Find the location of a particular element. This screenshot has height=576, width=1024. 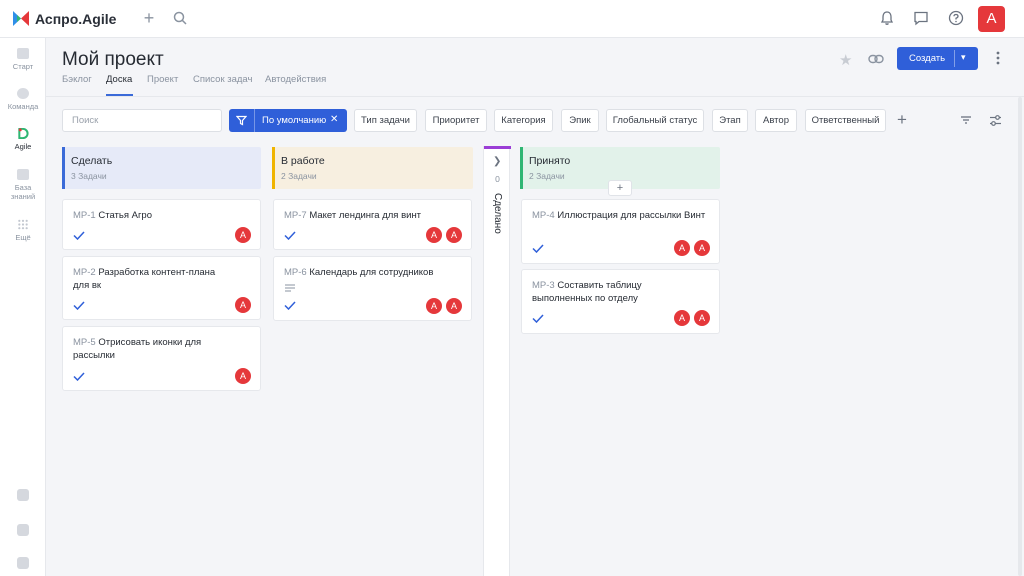

chevron-down-icon: ▾ is located at coordinates (963, 57).